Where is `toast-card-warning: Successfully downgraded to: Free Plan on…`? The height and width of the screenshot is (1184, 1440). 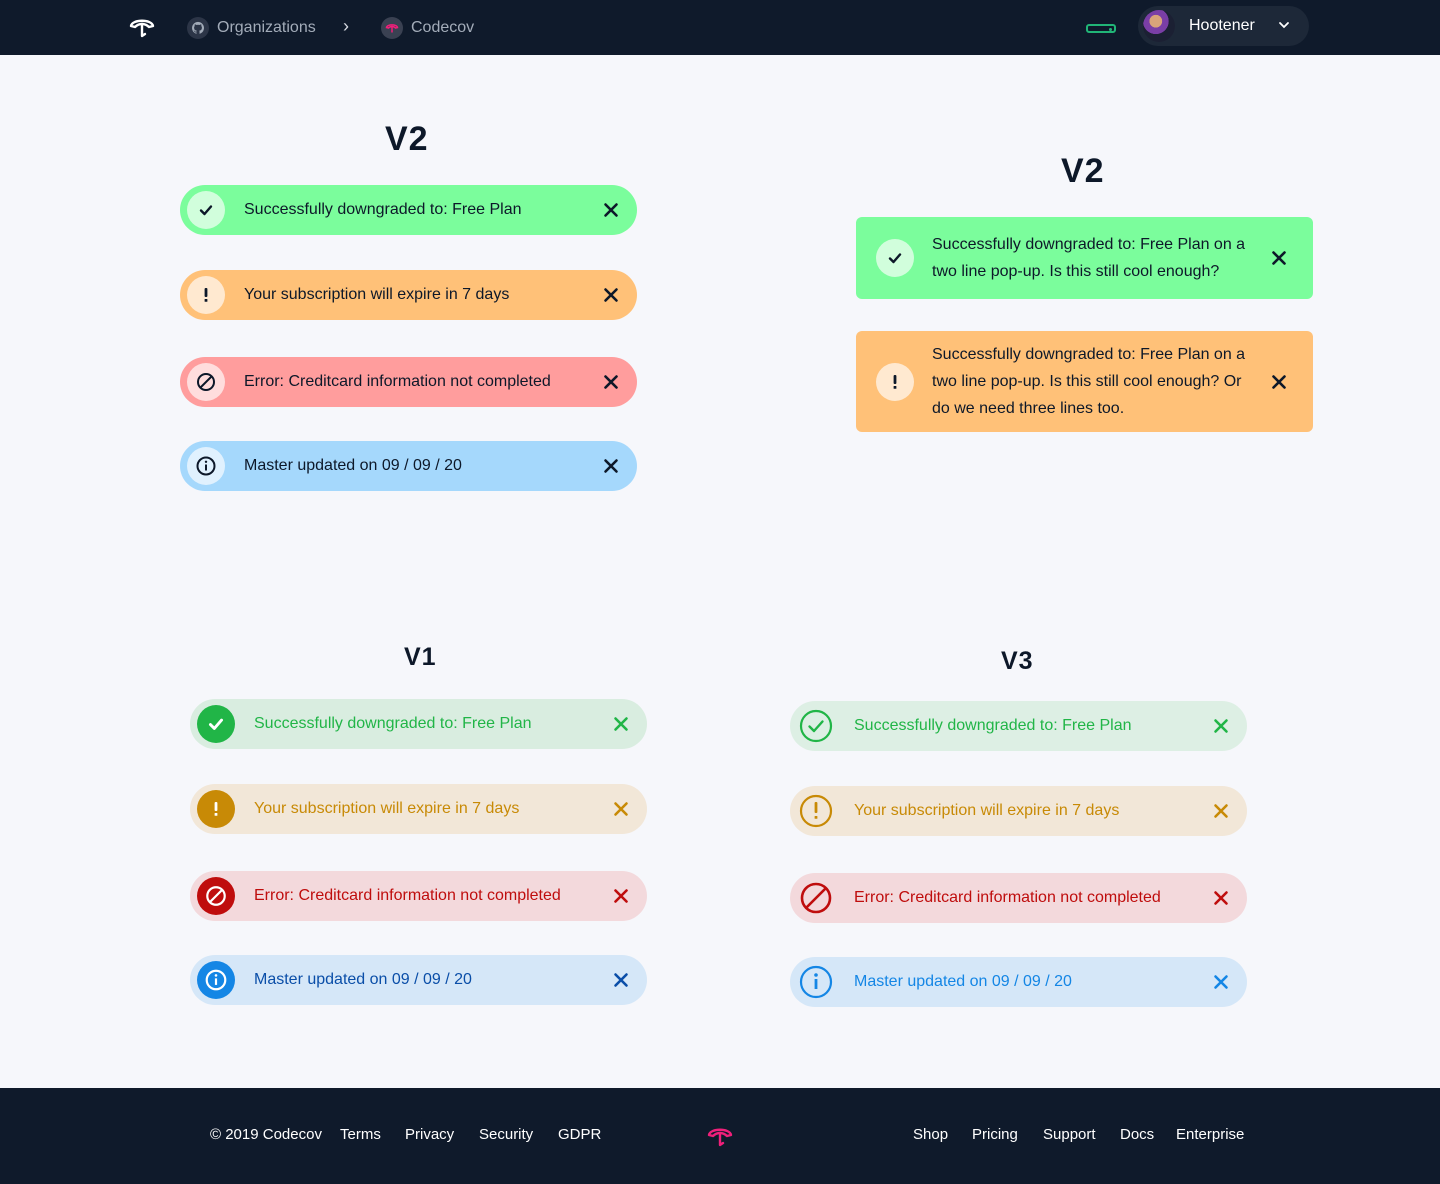 toast-card-warning: Successfully downgraded to: Free Plan on… is located at coordinates (1084, 381).